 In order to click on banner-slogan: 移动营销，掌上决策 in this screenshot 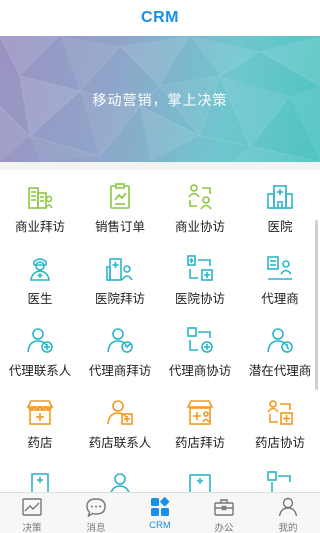, I will do `click(160, 100)`.